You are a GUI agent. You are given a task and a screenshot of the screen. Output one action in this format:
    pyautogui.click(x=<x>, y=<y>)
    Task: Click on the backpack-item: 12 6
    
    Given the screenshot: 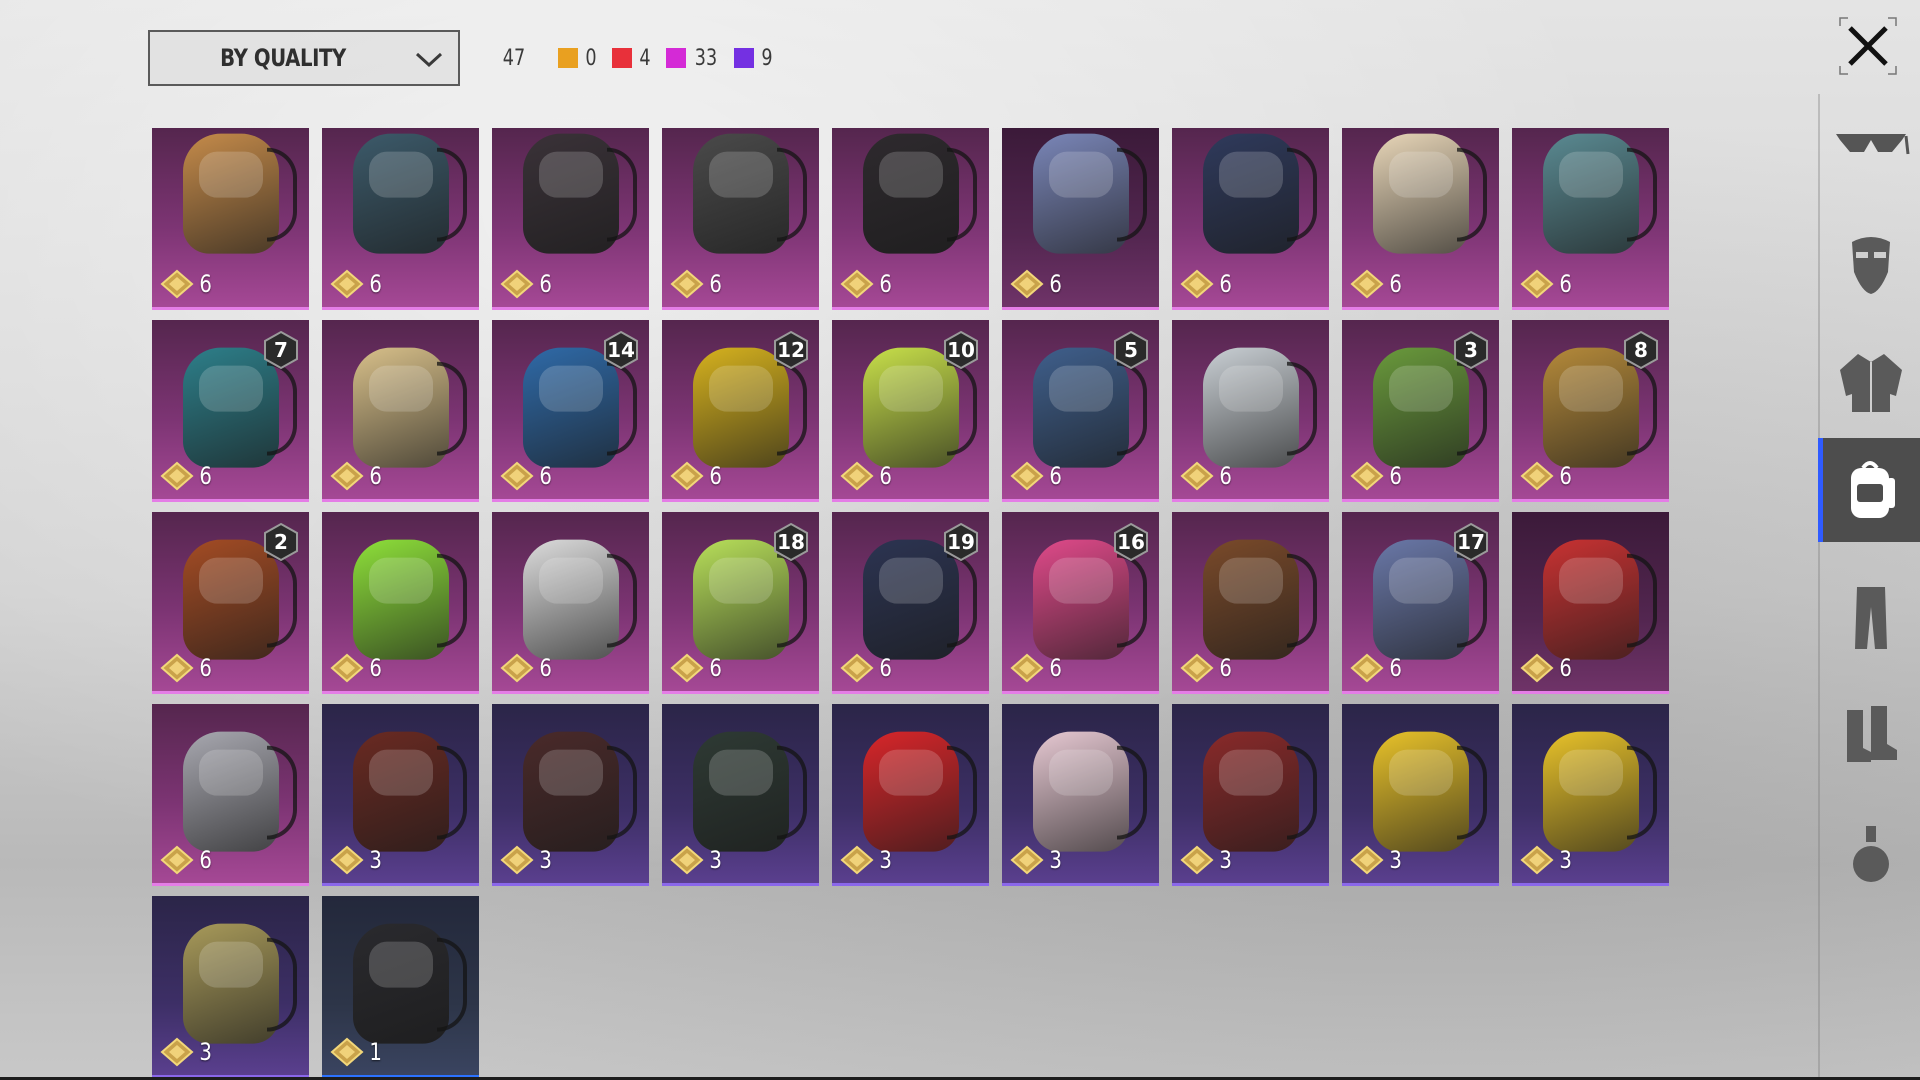 What is the action you would take?
    pyautogui.click(x=740, y=411)
    